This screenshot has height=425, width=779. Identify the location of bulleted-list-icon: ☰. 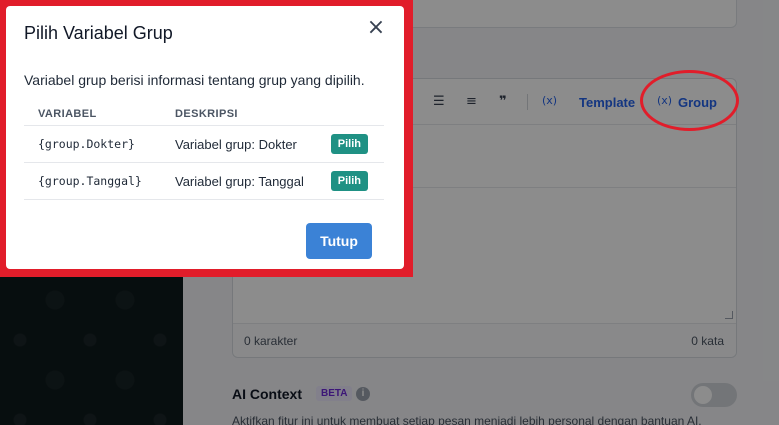
(439, 101).